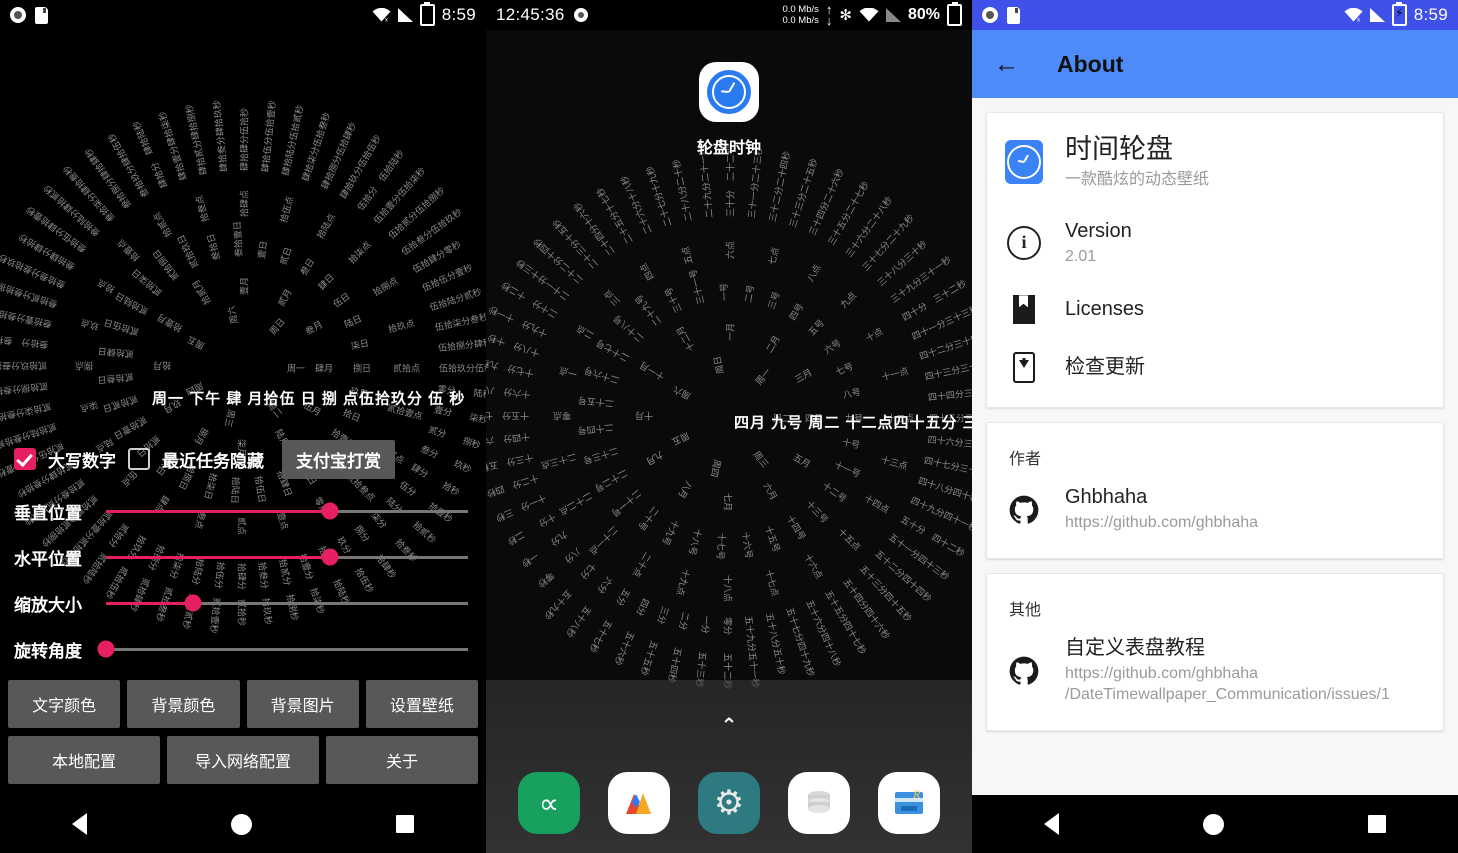  What do you see at coordinates (1215, 309) in the screenshot?
I see `licenses-row: Licenses` at bounding box center [1215, 309].